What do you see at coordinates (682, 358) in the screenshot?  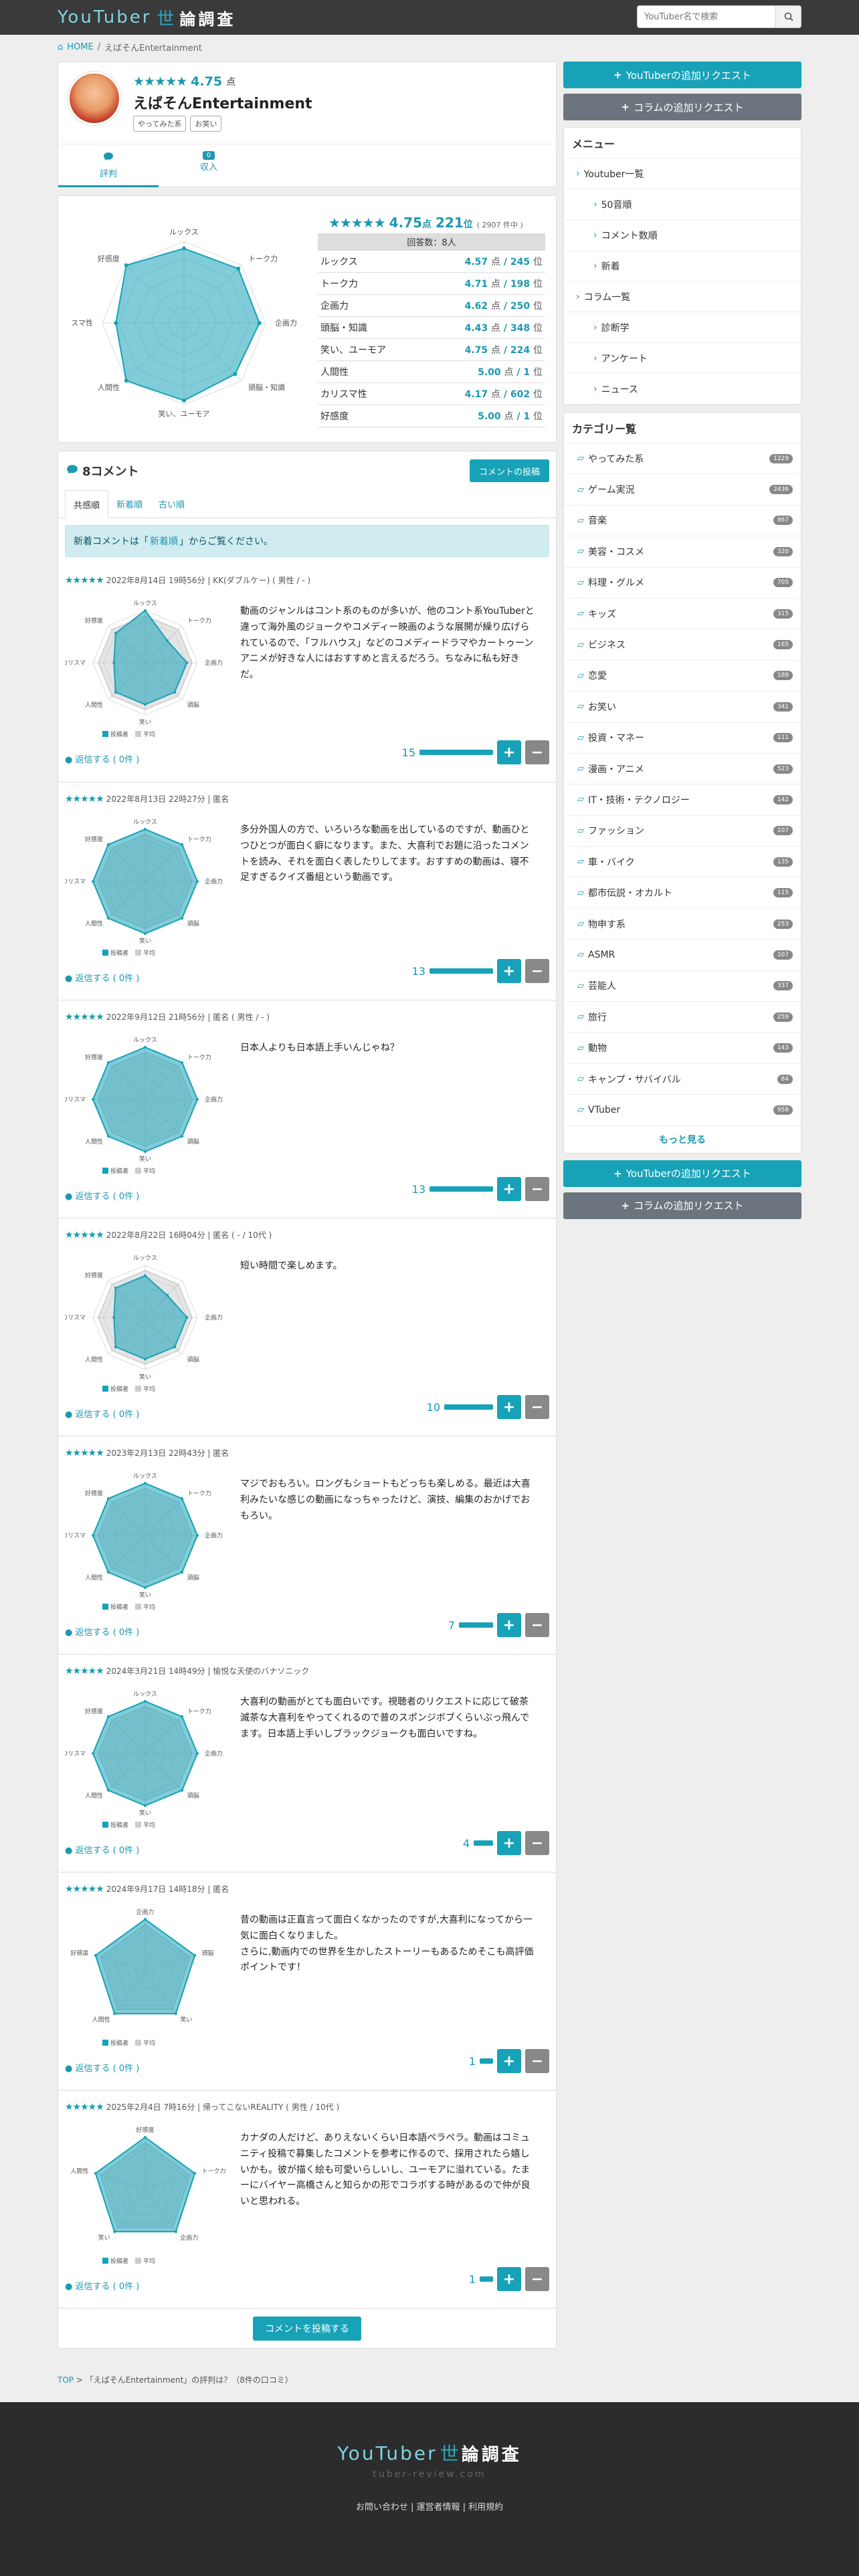 I see `menu-item: アンケート` at bounding box center [682, 358].